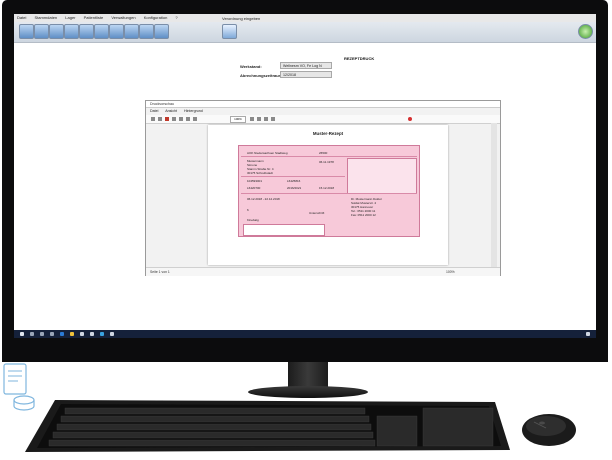 Image resolution: width=612 pixels, height=460 pixels. Describe the element at coordinates (176, 17) in the screenshot. I see `menu-help: ?` at that location.